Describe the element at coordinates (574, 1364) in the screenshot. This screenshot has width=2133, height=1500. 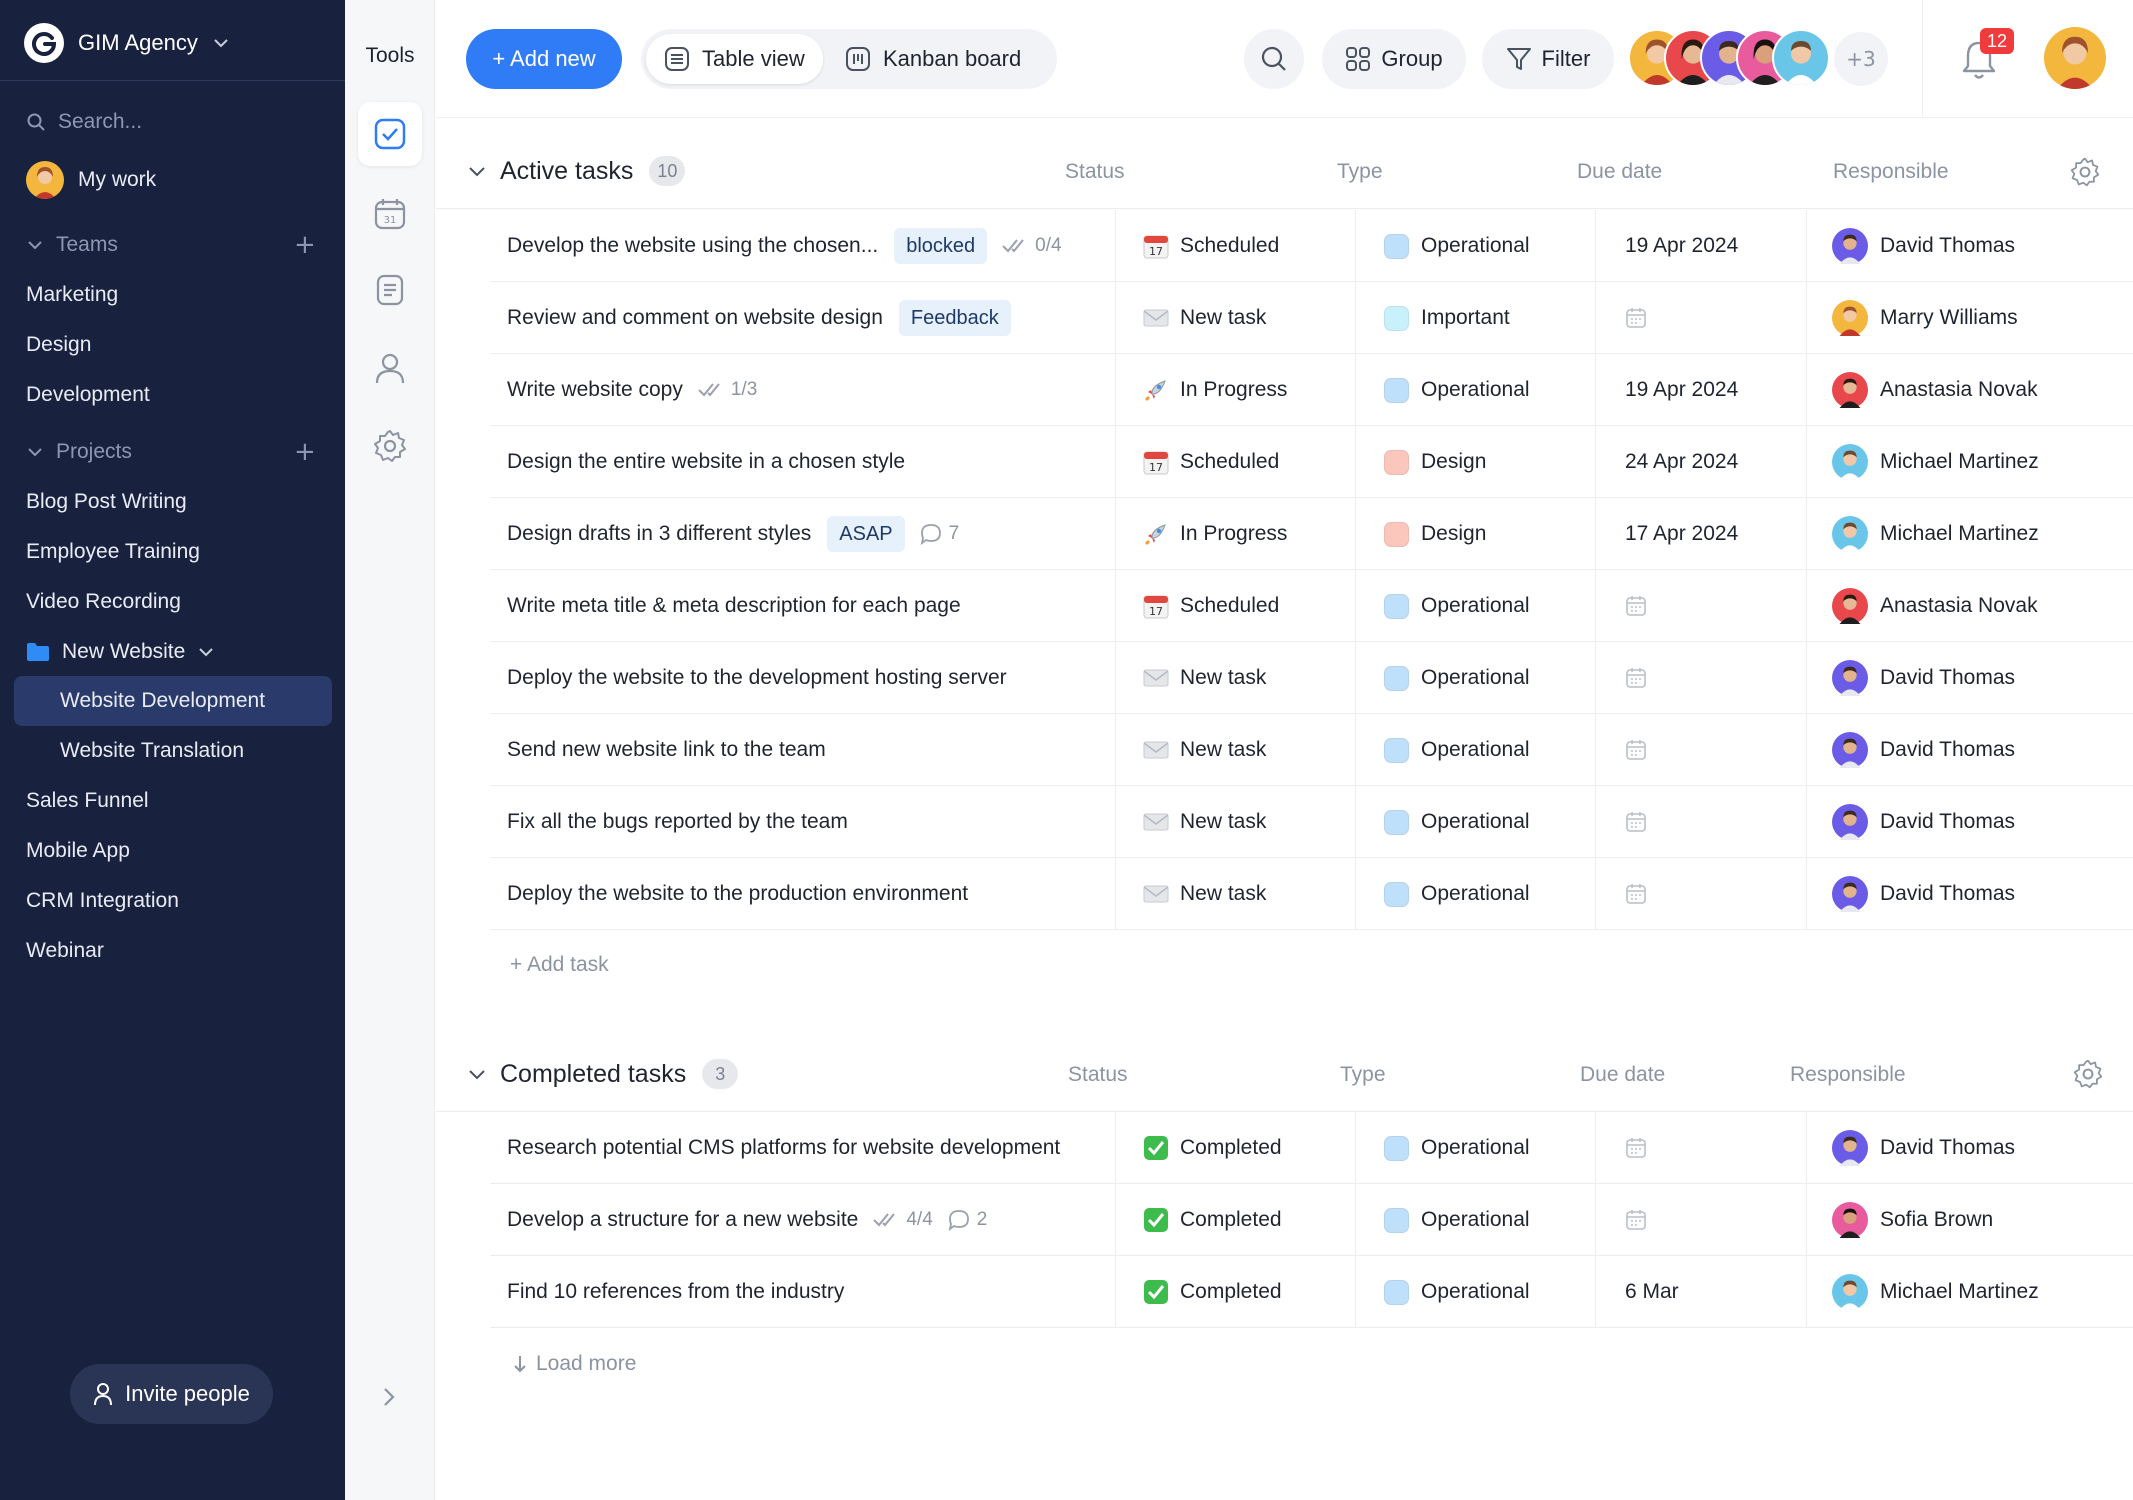
I see `load-more-button: Load more` at that location.